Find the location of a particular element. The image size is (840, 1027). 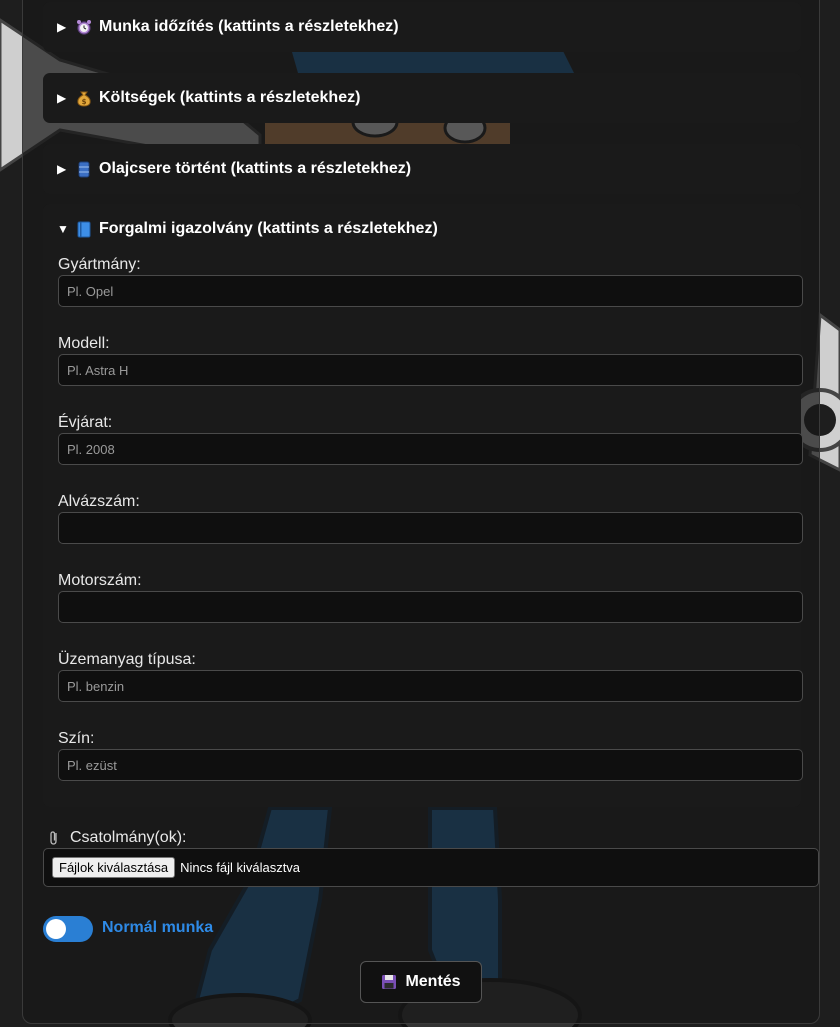

oil-drum-icon is located at coordinates (84, 169).